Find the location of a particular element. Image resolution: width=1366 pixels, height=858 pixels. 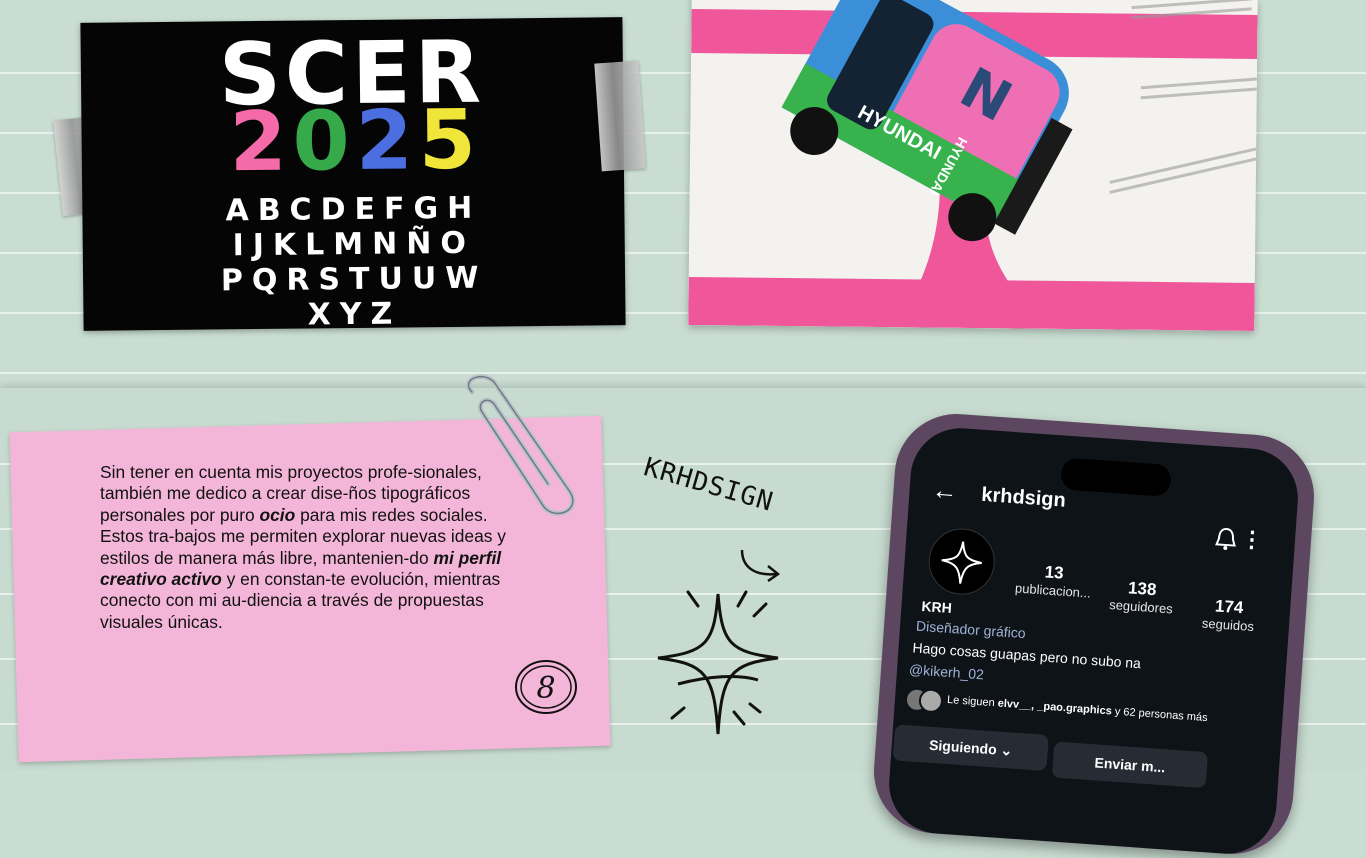

profile-username: krhdsign is located at coordinates (1023, 497).